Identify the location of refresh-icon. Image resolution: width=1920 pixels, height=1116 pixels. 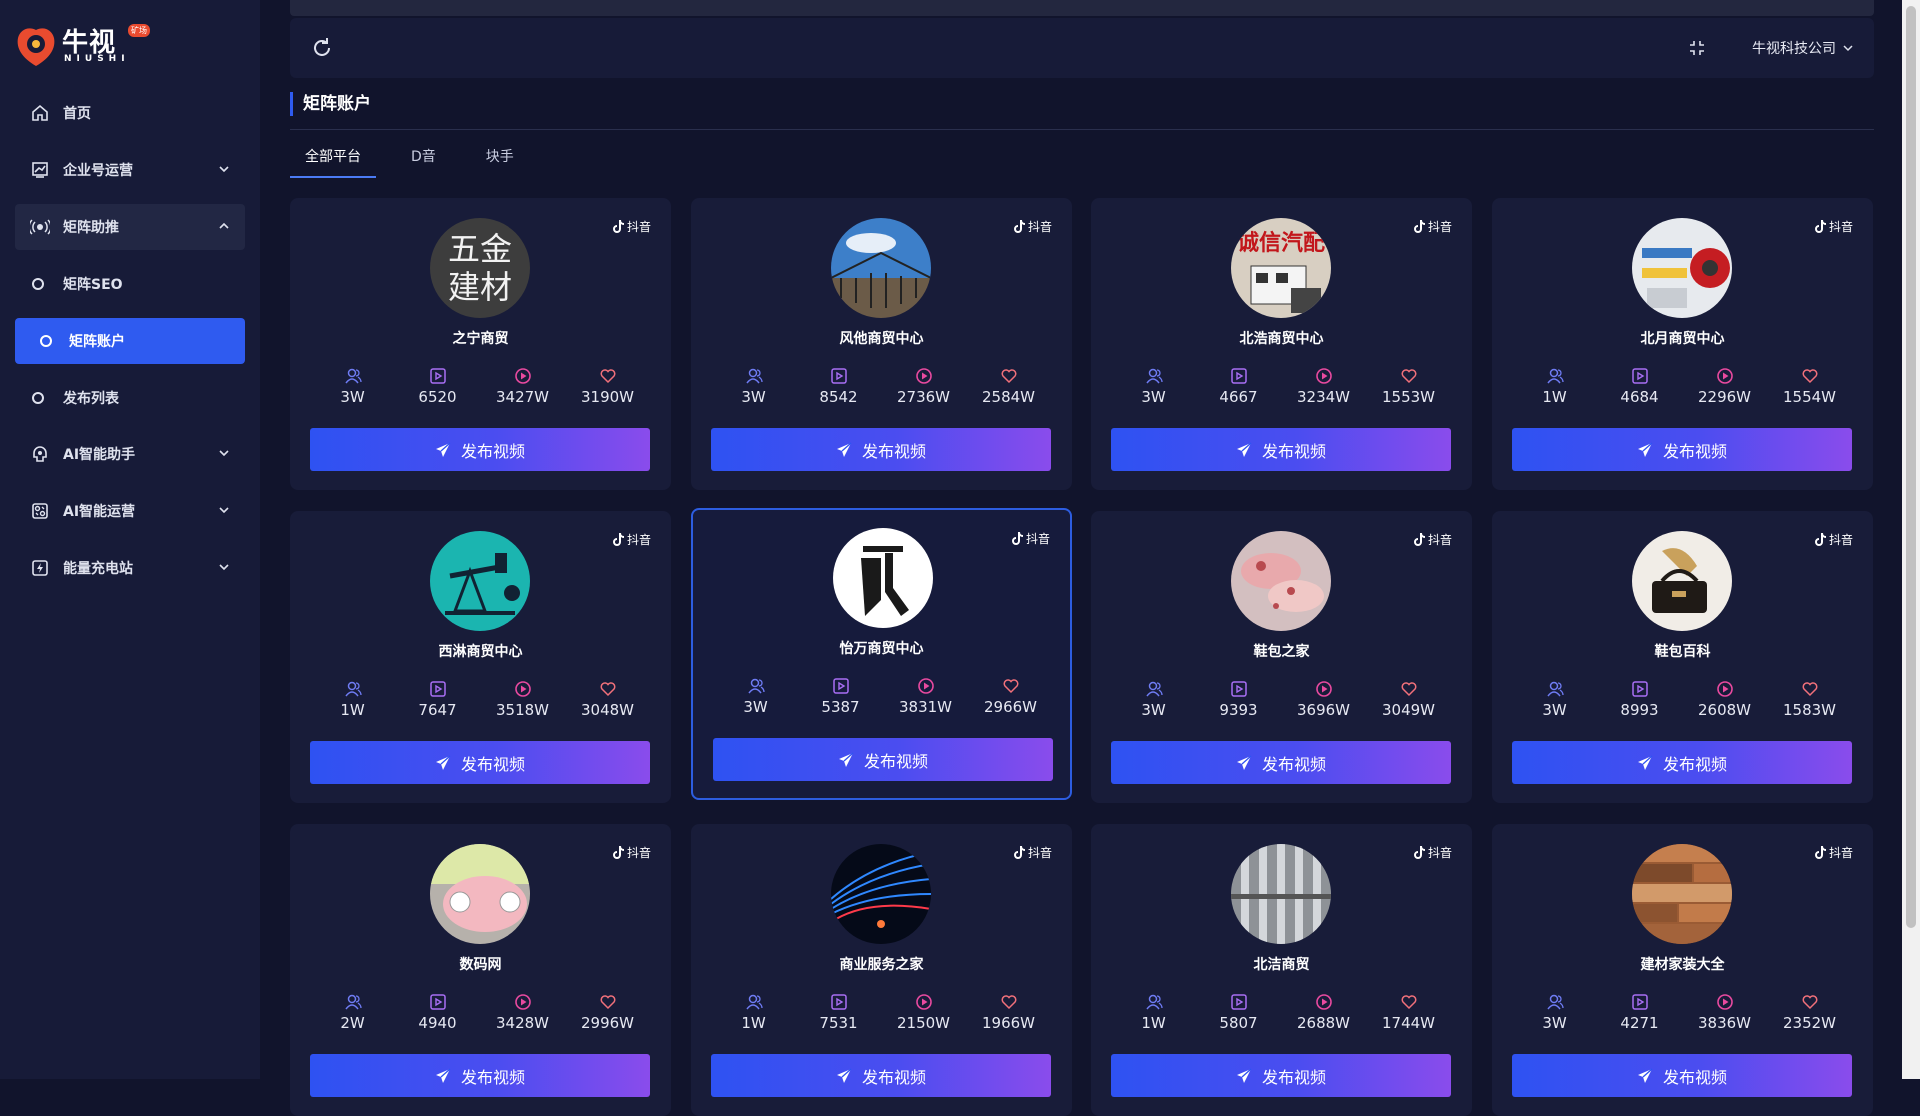
(322, 48).